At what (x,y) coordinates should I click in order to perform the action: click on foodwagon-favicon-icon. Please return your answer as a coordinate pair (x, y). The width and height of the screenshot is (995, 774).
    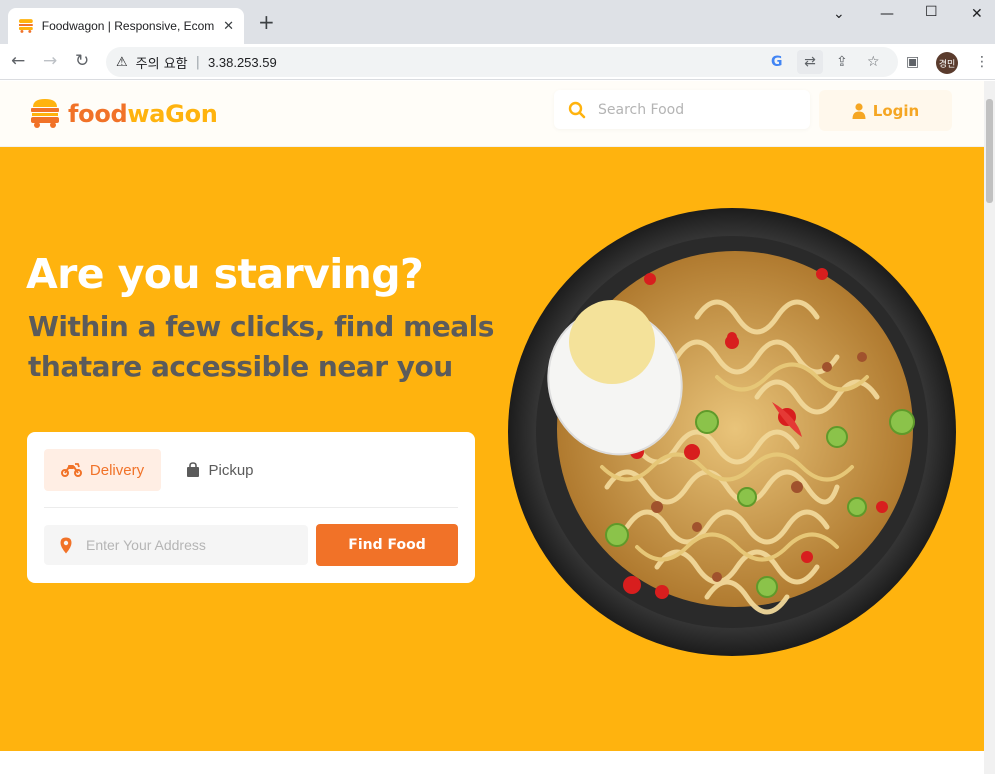
    Looking at the image, I should click on (25, 26).